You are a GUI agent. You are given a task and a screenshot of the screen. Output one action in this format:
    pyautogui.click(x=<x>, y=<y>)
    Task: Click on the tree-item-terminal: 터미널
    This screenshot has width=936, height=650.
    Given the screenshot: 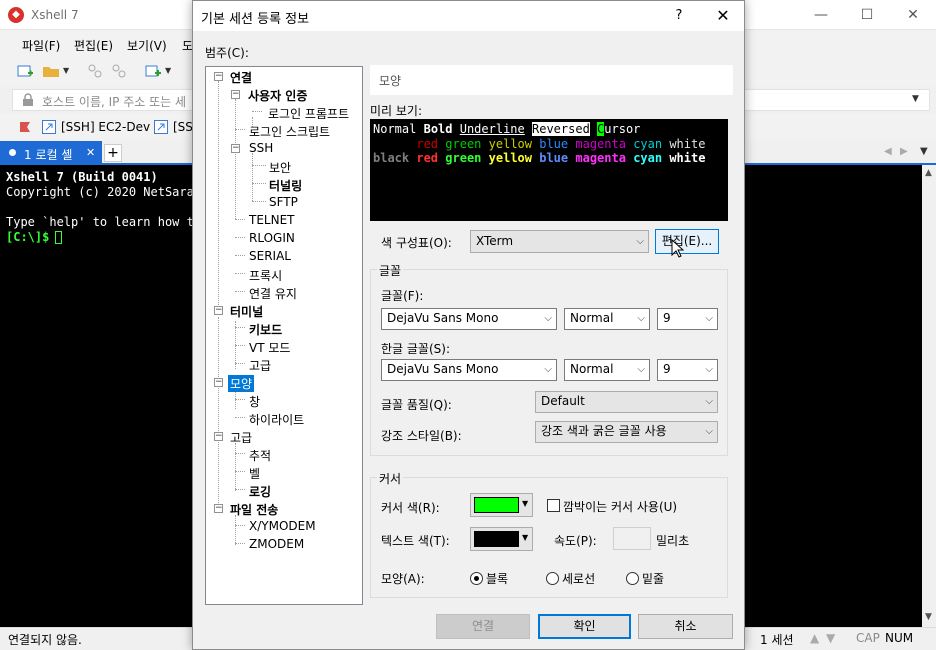 What is the action you would take?
    pyautogui.click(x=246, y=311)
    